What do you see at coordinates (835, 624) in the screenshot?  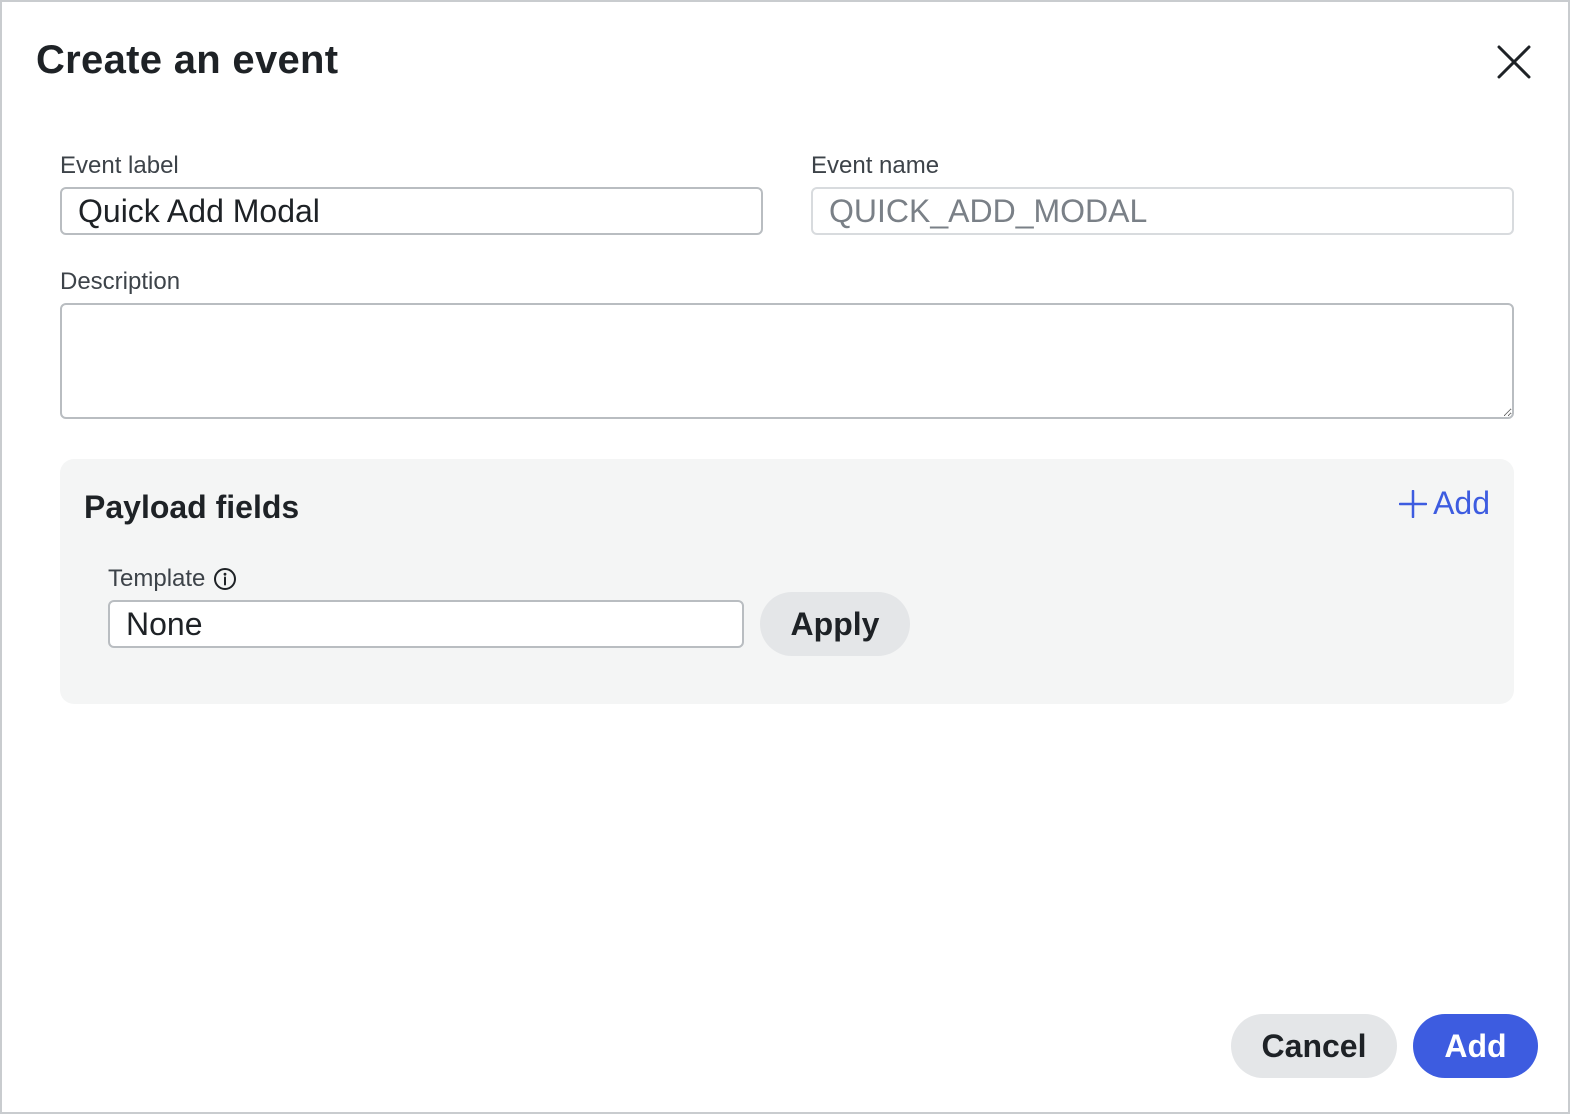 I see `apply-button: Apply` at bounding box center [835, 624].